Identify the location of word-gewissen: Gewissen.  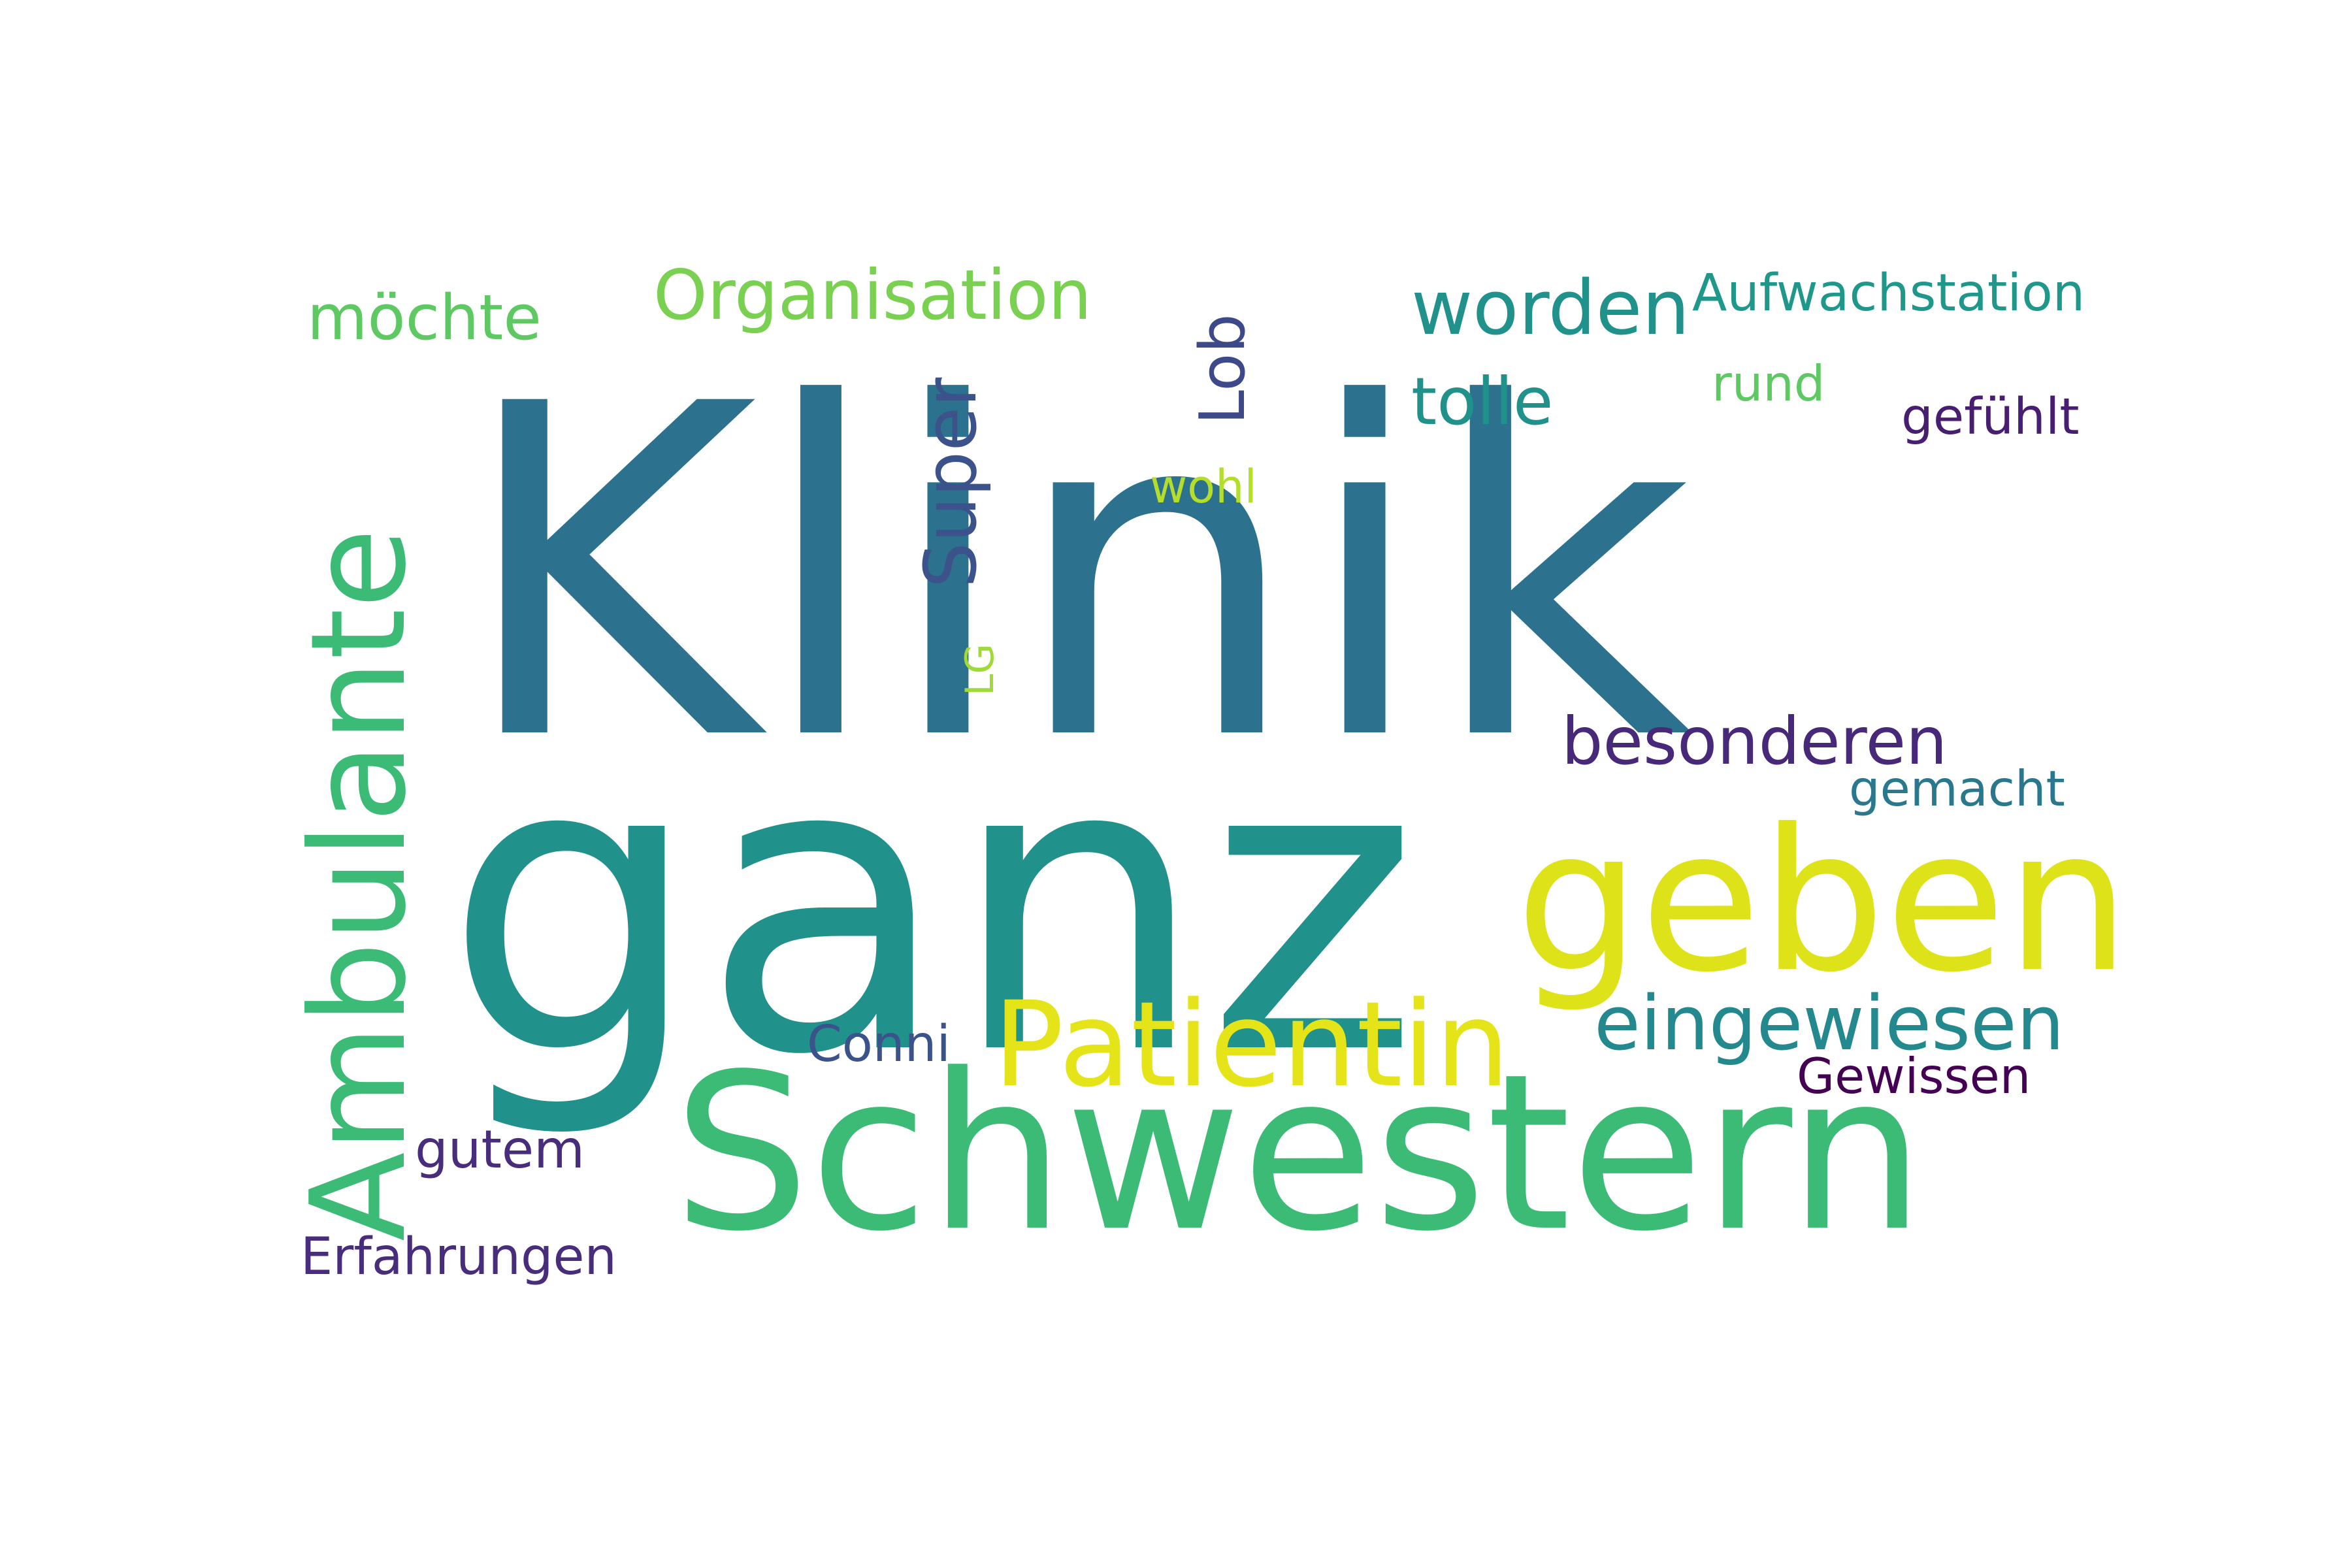
(1914, 1076).